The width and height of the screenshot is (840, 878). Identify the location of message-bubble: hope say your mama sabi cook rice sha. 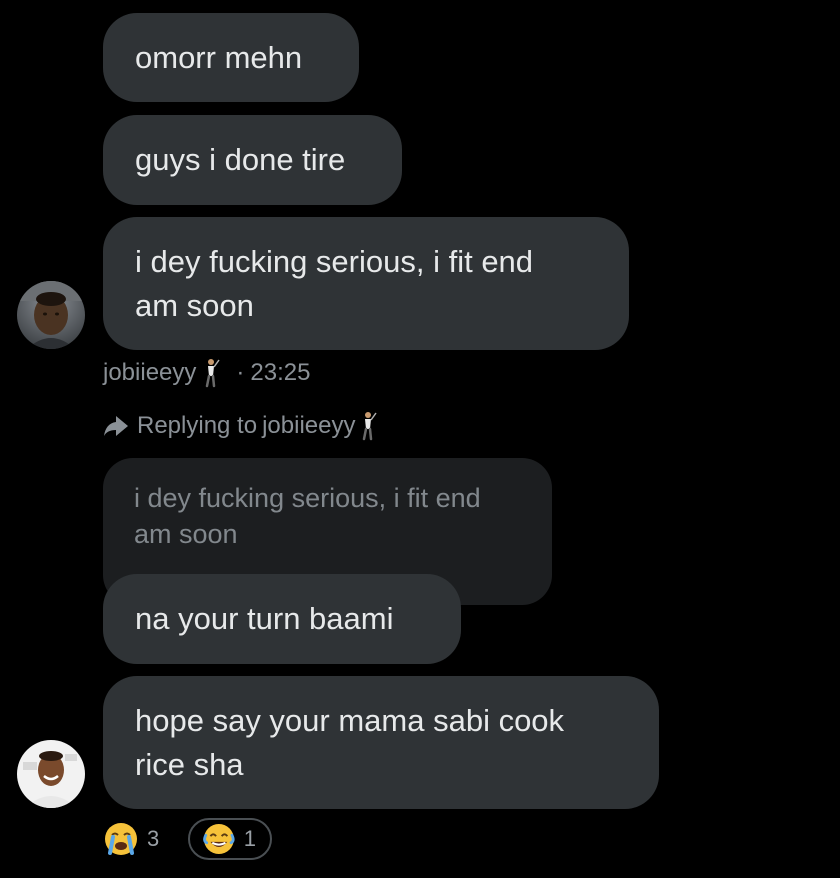
(381, 742).